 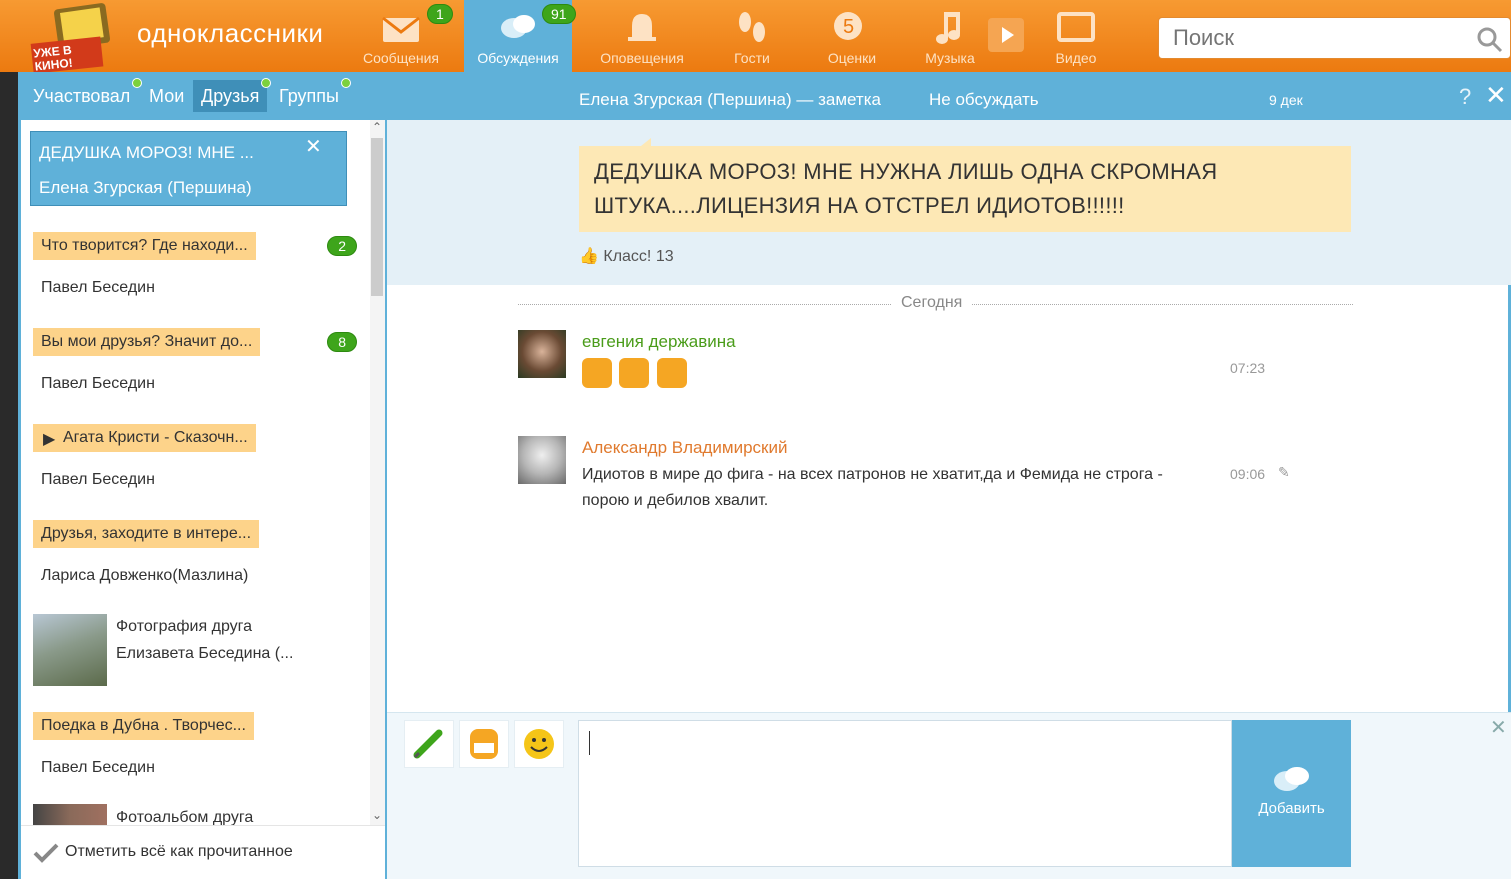 I want to click on nav-notifications: Оповещения, so click(x=642, y=36).